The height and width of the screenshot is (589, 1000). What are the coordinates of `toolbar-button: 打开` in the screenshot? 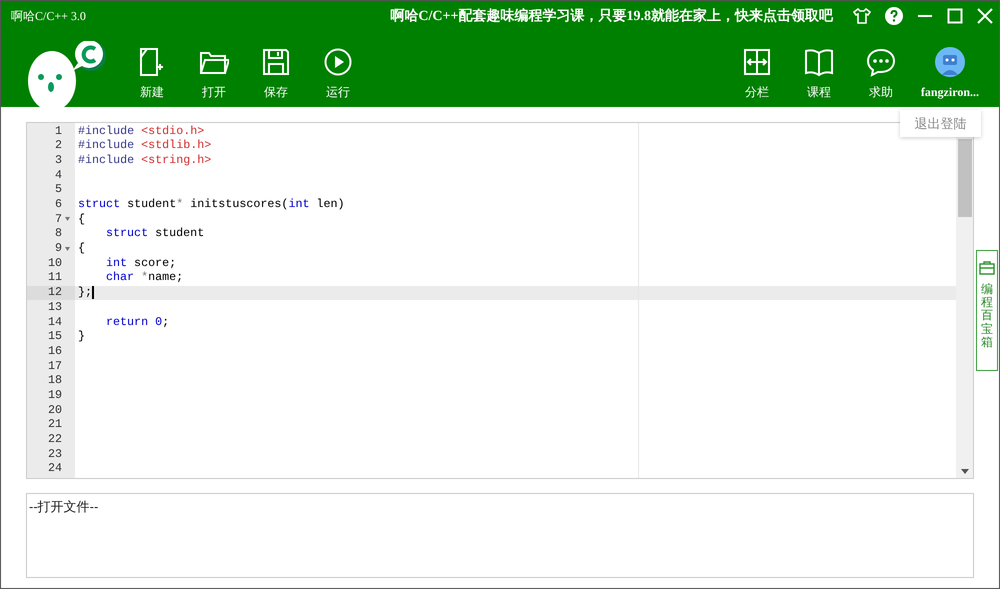 It's located at (214, 75).